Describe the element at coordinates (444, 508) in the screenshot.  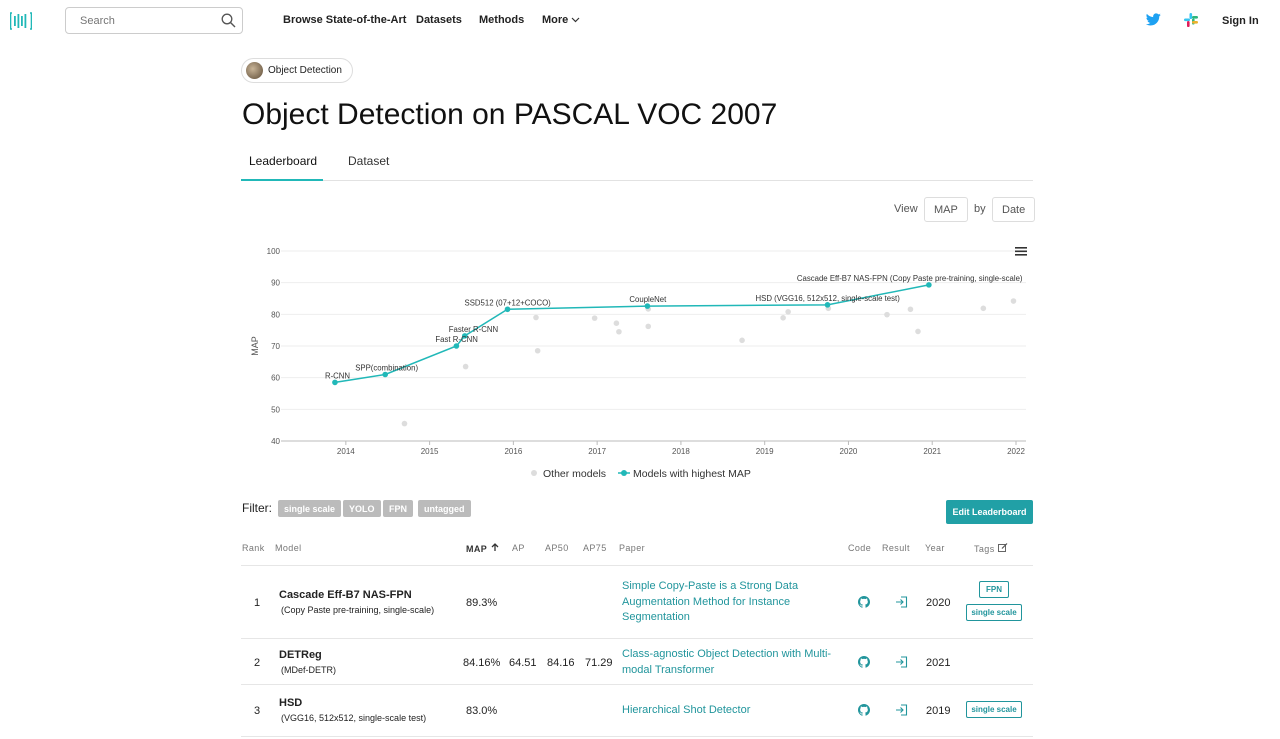
I see `filter-tag-untagged: untagged` at that location.